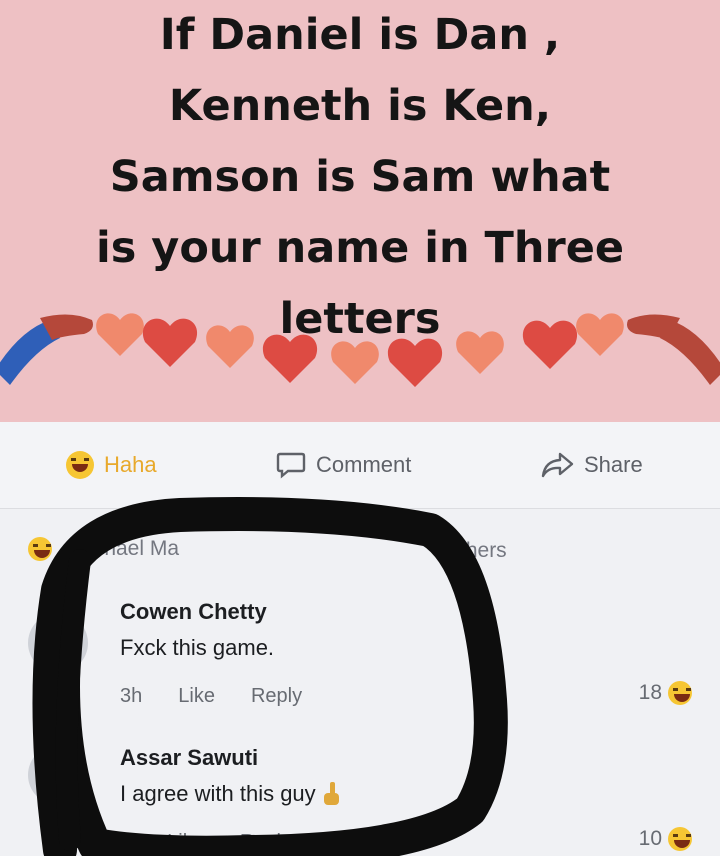 The width and height of the screenshot is (720, 856). What do you see at coordinates (120, 548) in the screenshot?
I see `reactors-names: , Michael Ma` at bounding box center [120, 548].